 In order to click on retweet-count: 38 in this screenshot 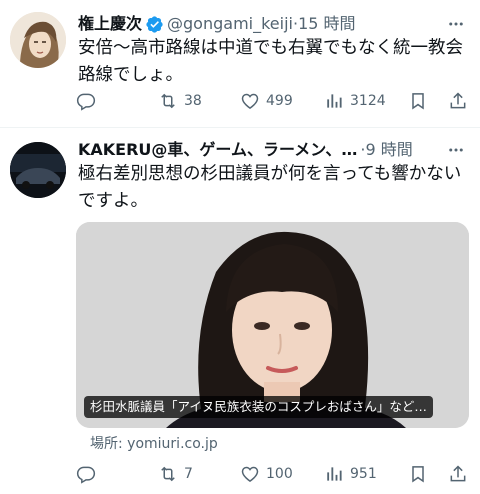, I will do `click(193, 101)`.